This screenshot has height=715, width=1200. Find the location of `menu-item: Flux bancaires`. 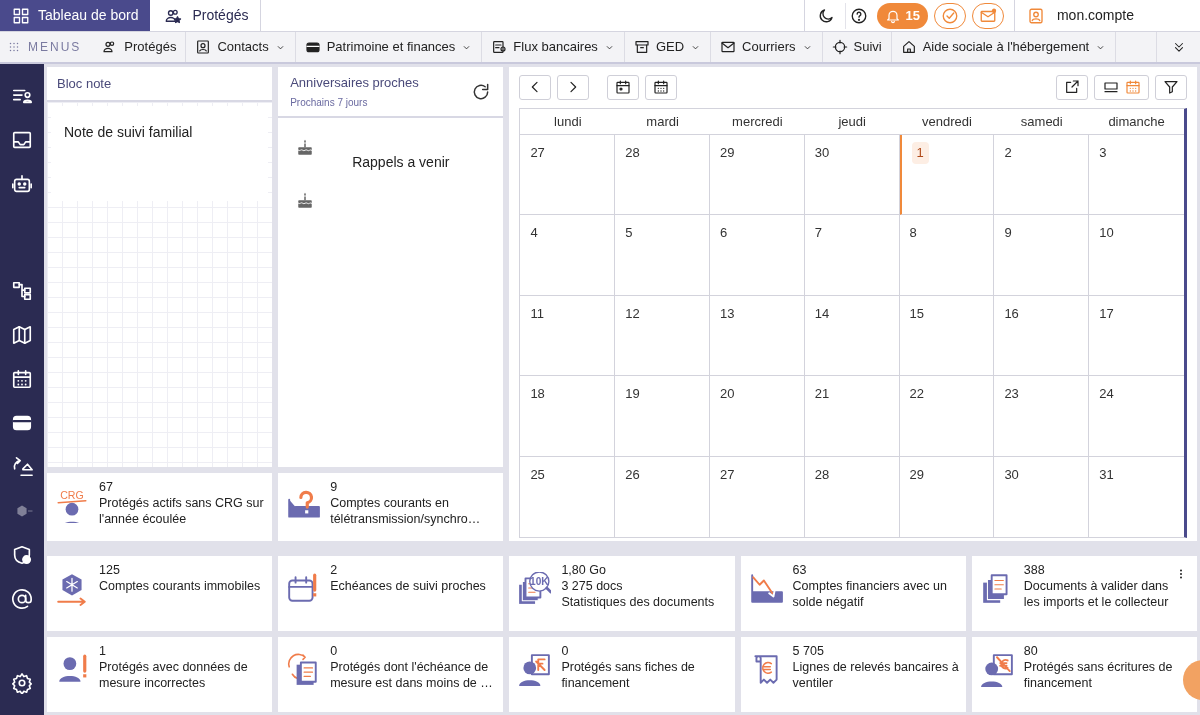

menu-item: Flux bancaires is located at coordinates (553, 47).